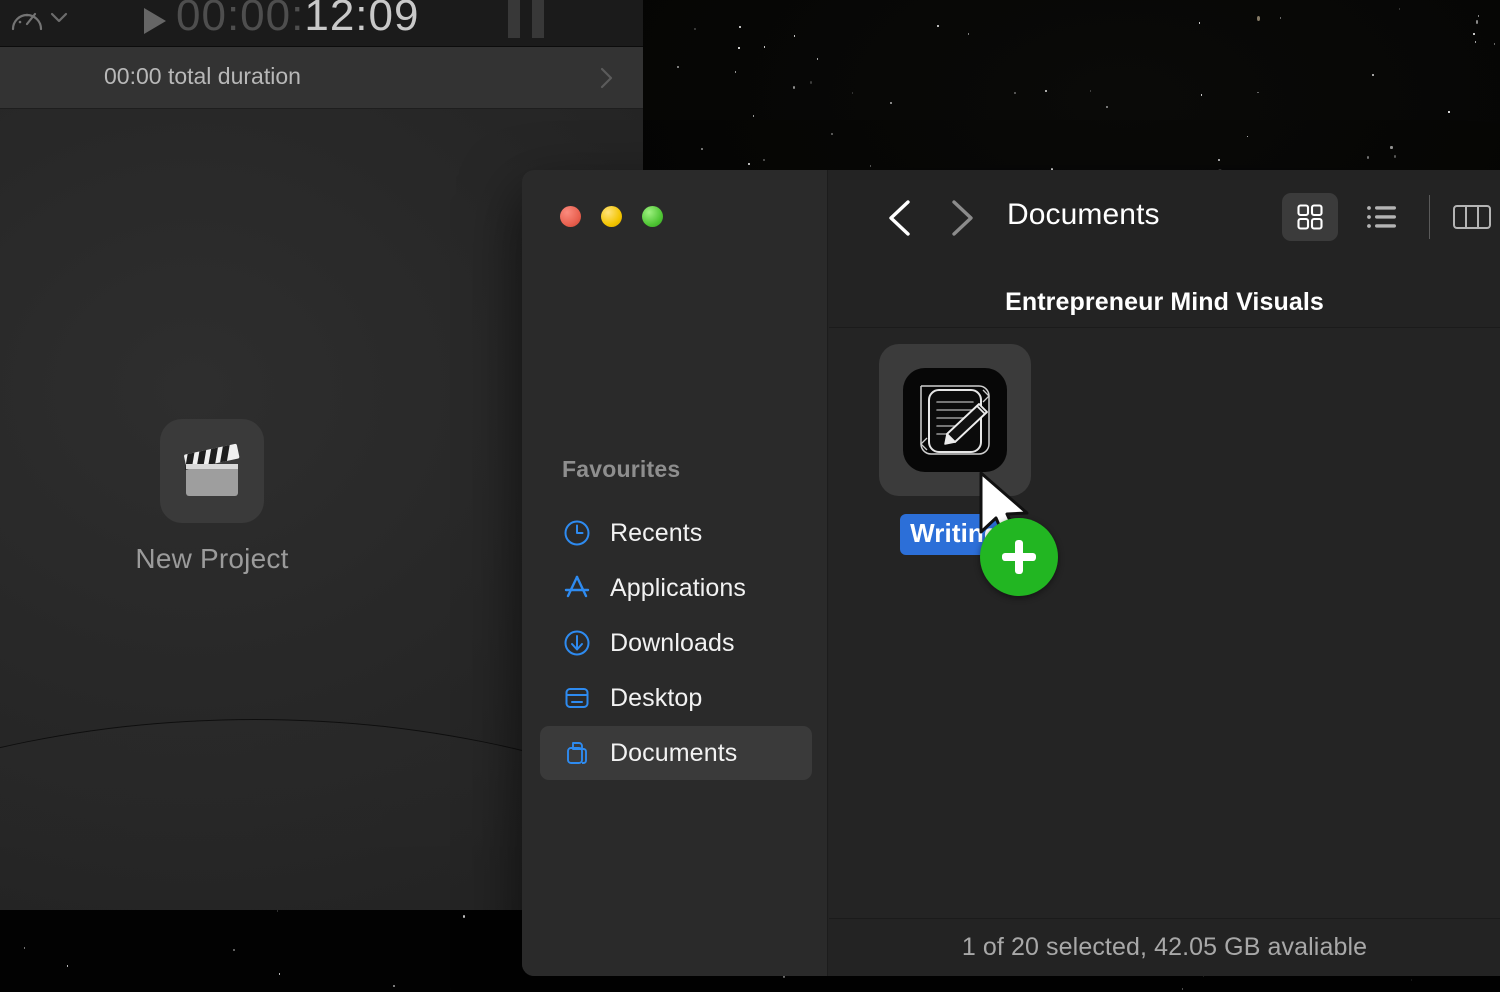 The height and width of the screenshot is (992, 1500). Describe the element at coordinates (1382, 217) in the screenshot. I see `list-view-icon` at that location.